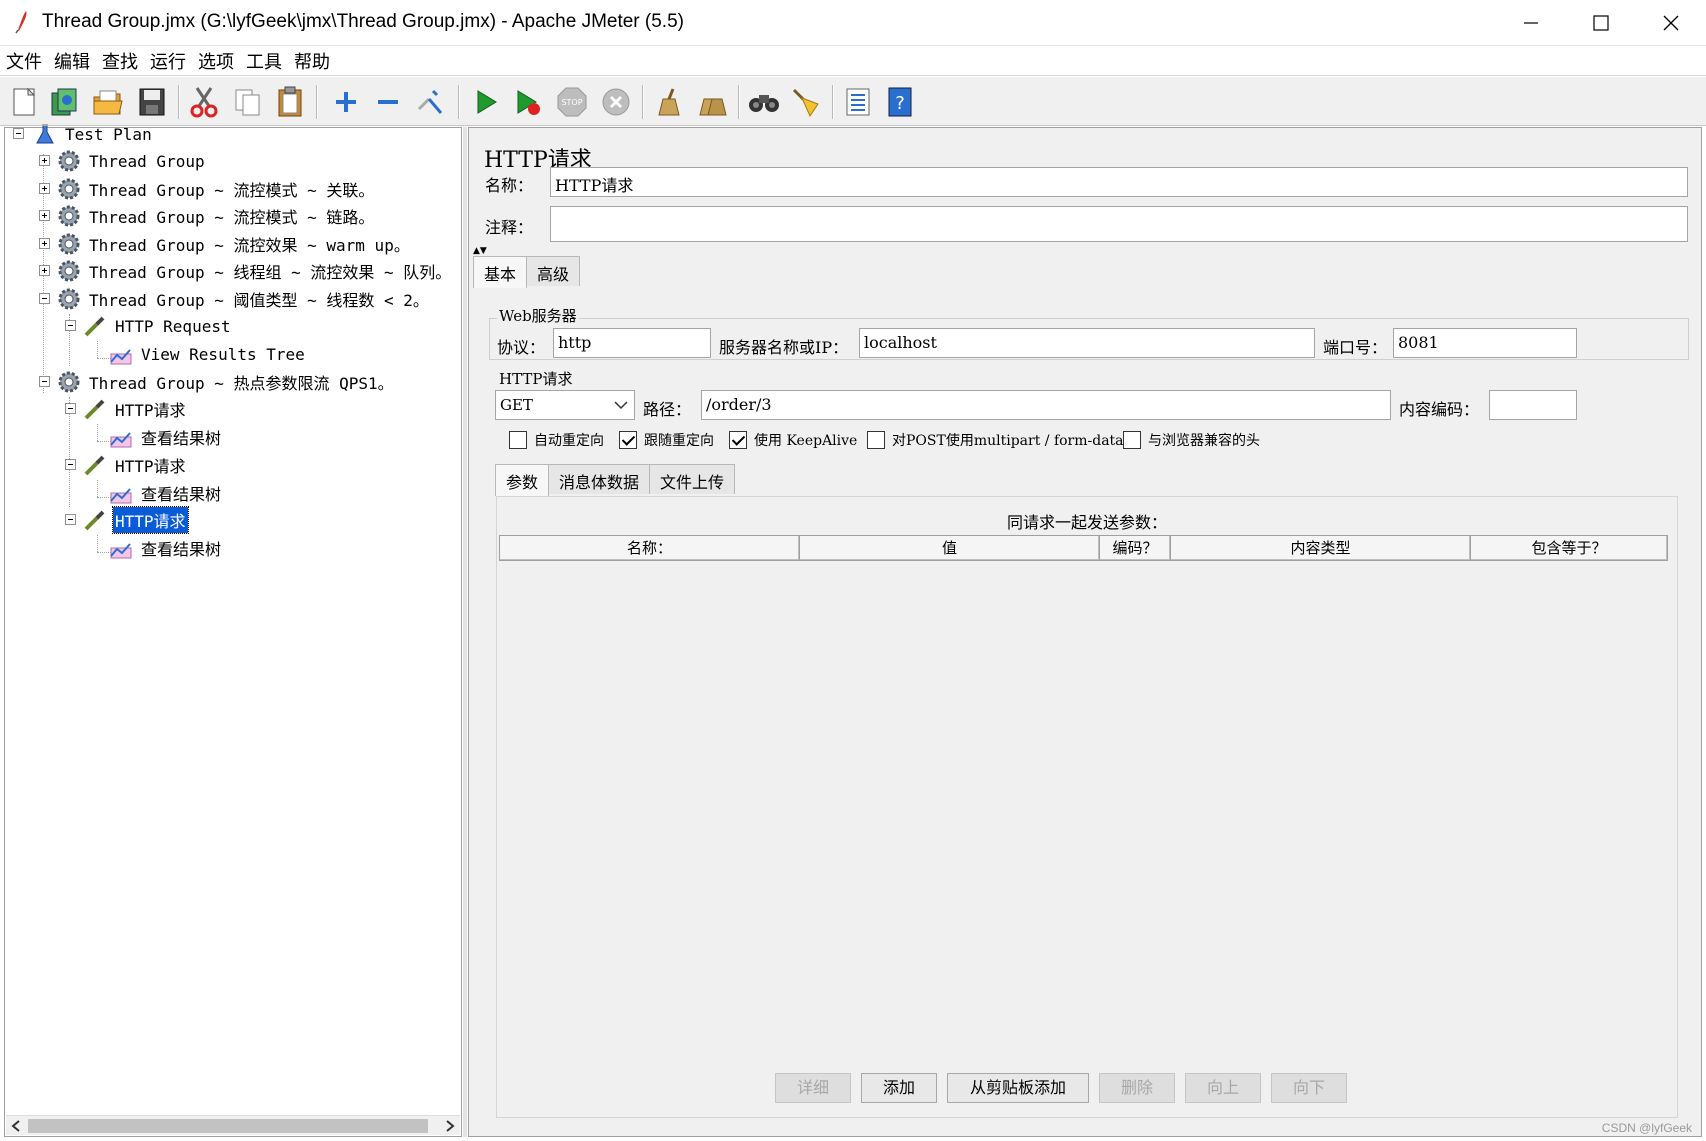 This screenshot has width=1706, height=1141. What do you see at coordinates (1485, 343) in the screenshot?
I see `port-field: 8081` at bounding box center [1485, 343].